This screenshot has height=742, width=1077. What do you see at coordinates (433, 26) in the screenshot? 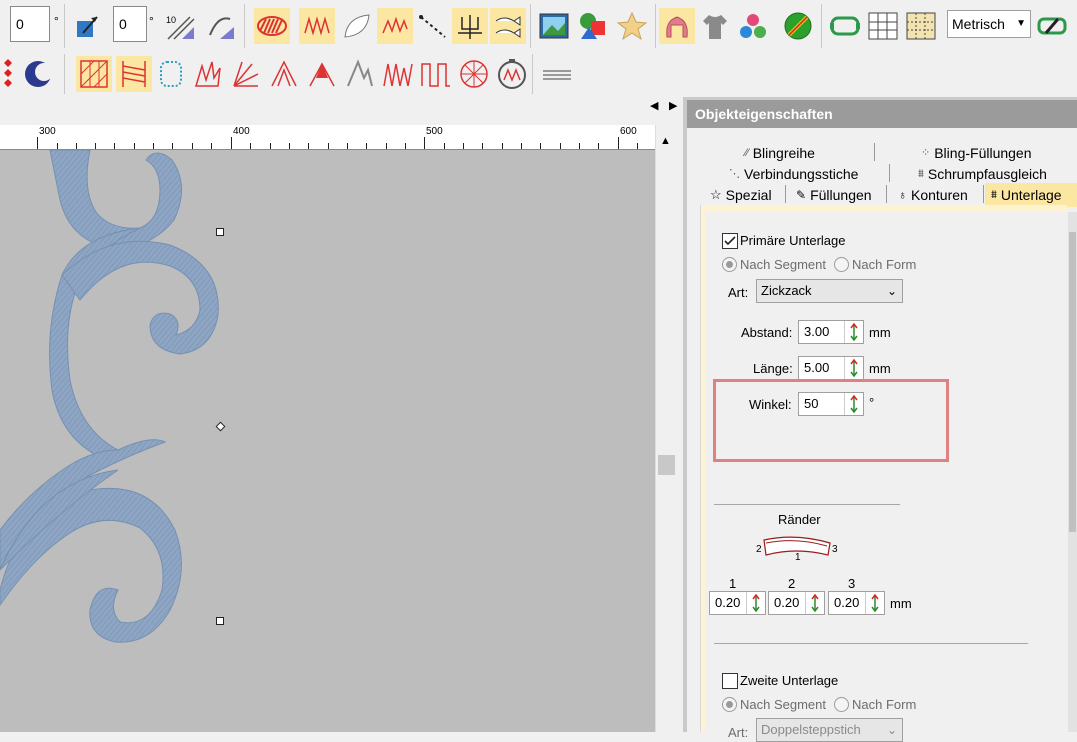
I see `running-stitch-icon` at bounding box center [433, 26].